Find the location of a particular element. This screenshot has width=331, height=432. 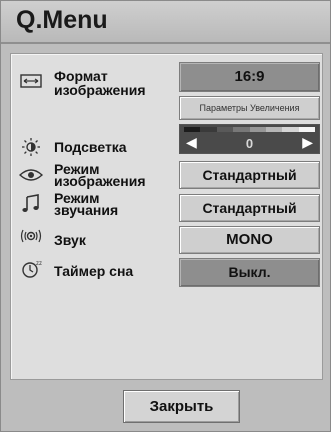

picture-mode-label-line2: изображения is located at coordinates (100, 181).